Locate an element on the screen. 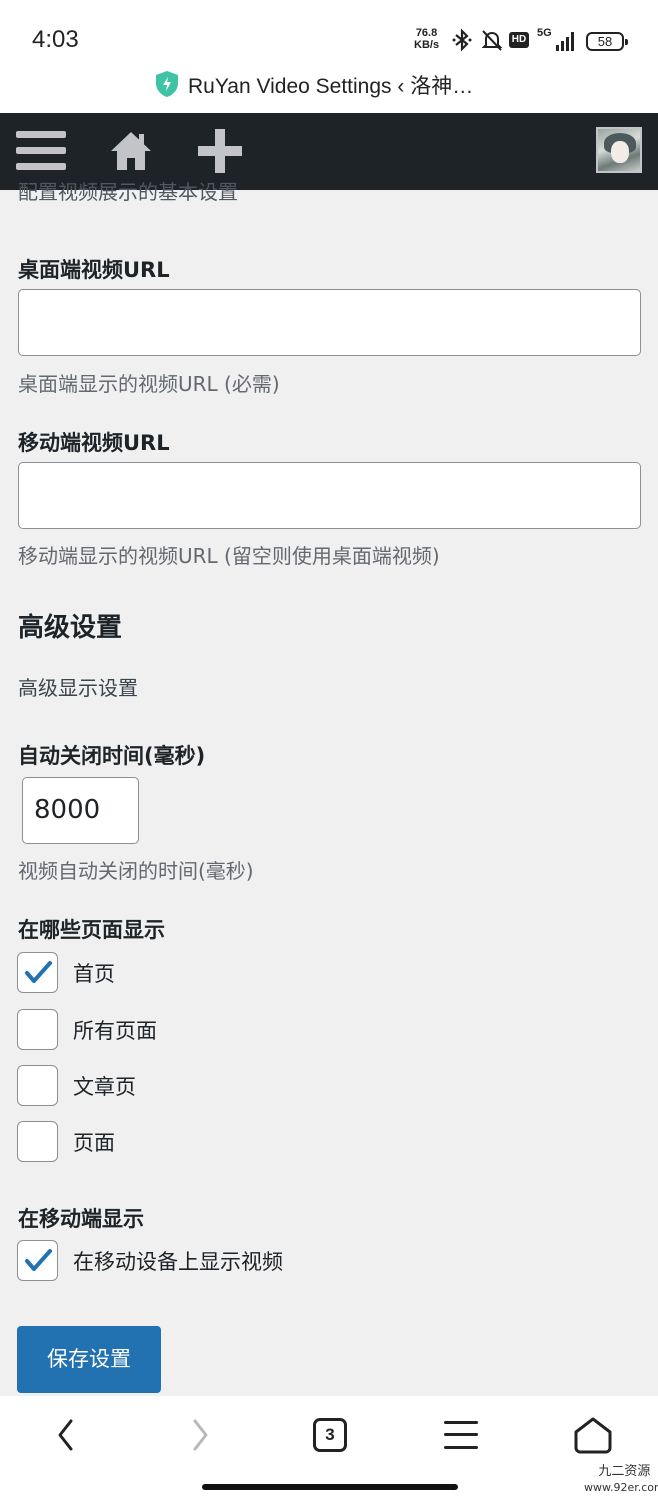 The width and height of the screenshot is (658, 1500). desktop-url-label: 桌面端视频URL is located at coordinates (94, 270).